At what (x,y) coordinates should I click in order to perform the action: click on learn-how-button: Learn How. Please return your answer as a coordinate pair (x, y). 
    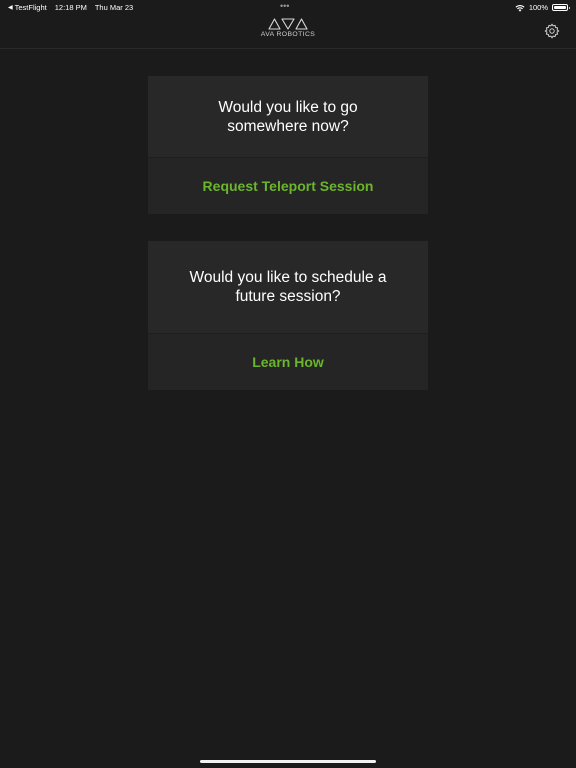
    Looking at the image, I should click on (288, 361).